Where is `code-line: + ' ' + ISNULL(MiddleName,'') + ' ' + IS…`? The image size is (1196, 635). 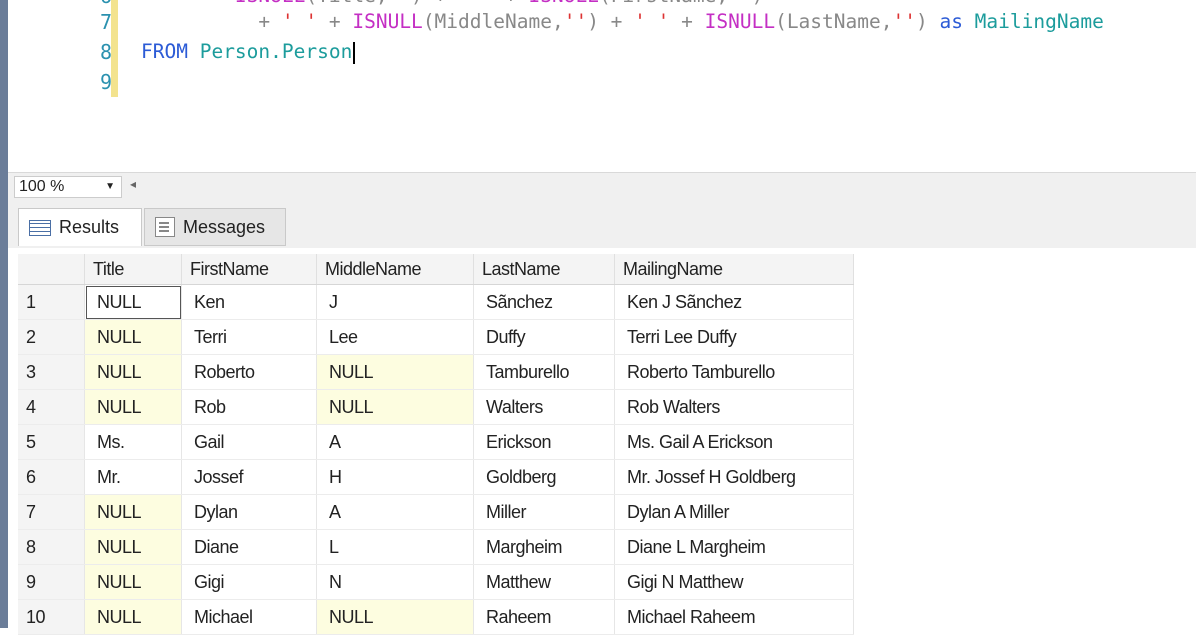
code-line: + ' ' + ISNULL(MiddleName,'') + ' ' + IS… is located at coordinates (622, 21).